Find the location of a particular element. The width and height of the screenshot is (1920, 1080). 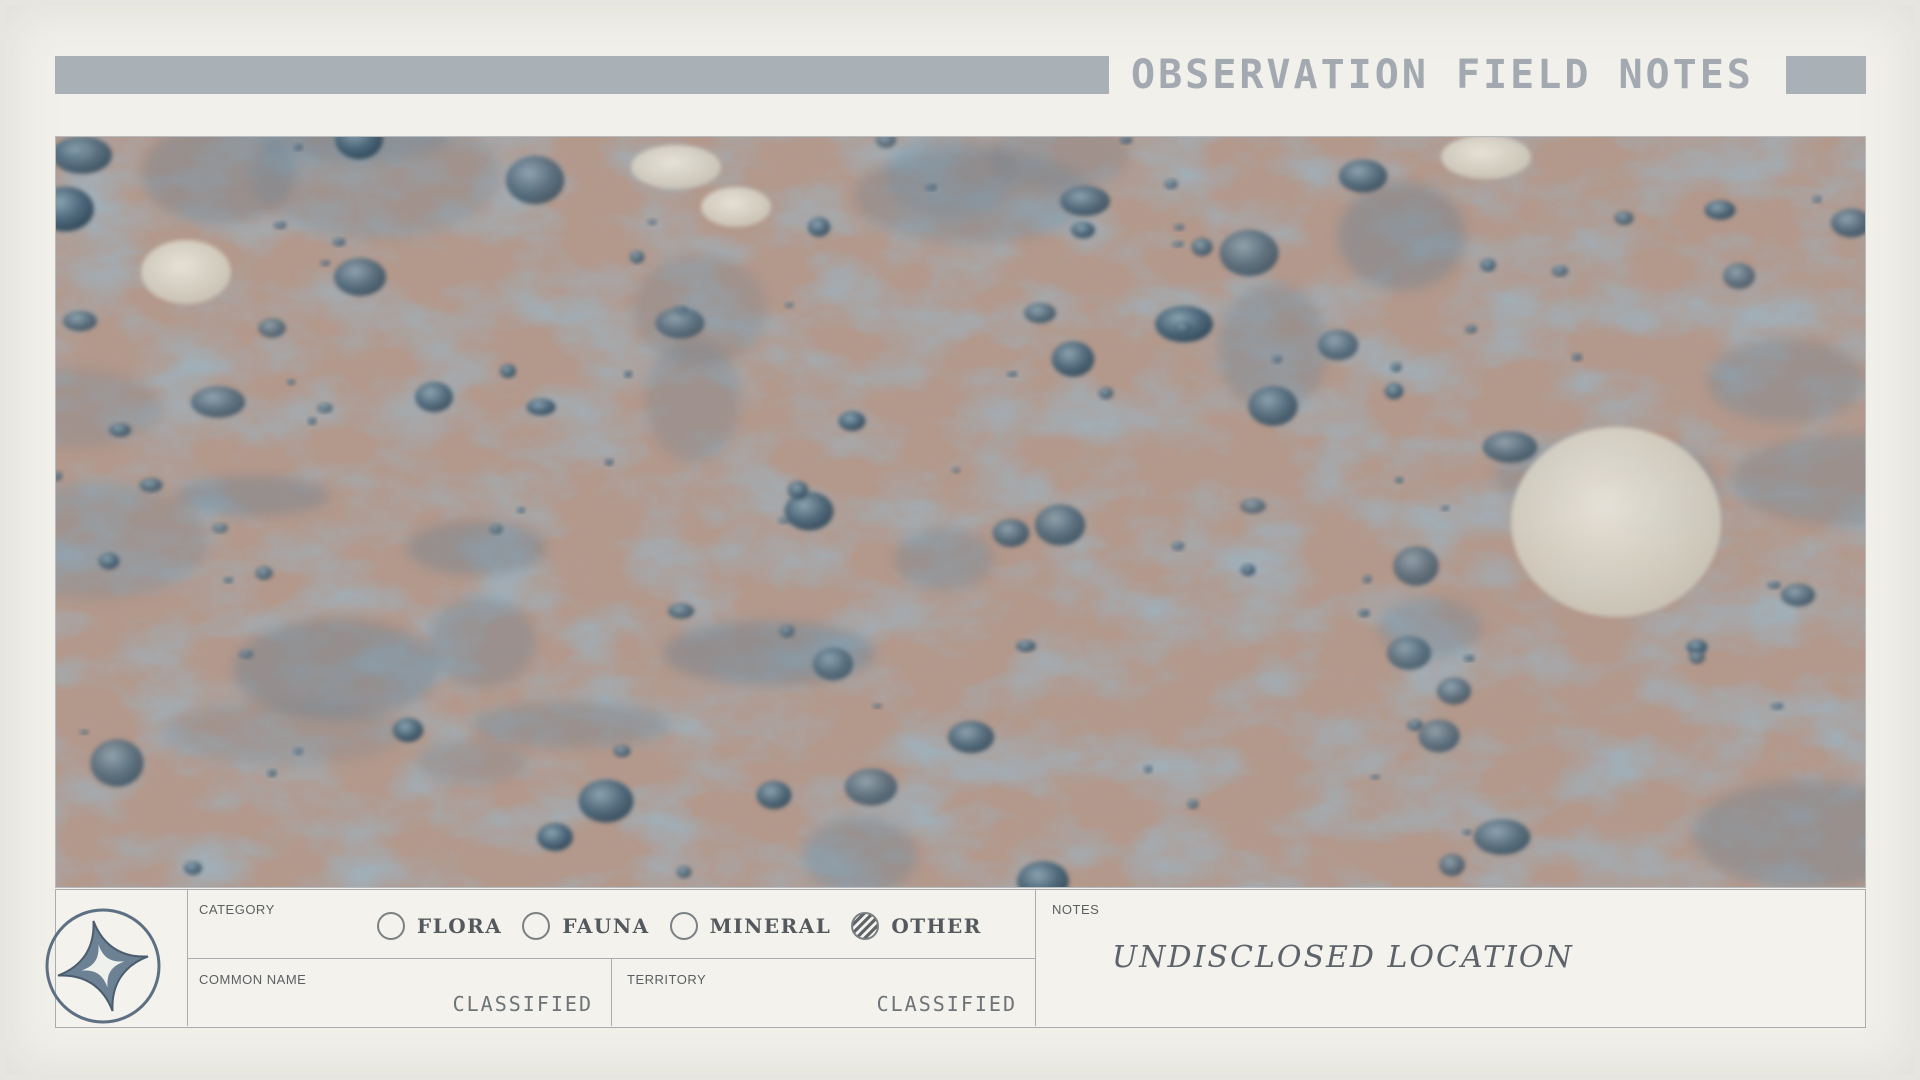

option-label-flora: FLORA is located at coordinates (460, 926).